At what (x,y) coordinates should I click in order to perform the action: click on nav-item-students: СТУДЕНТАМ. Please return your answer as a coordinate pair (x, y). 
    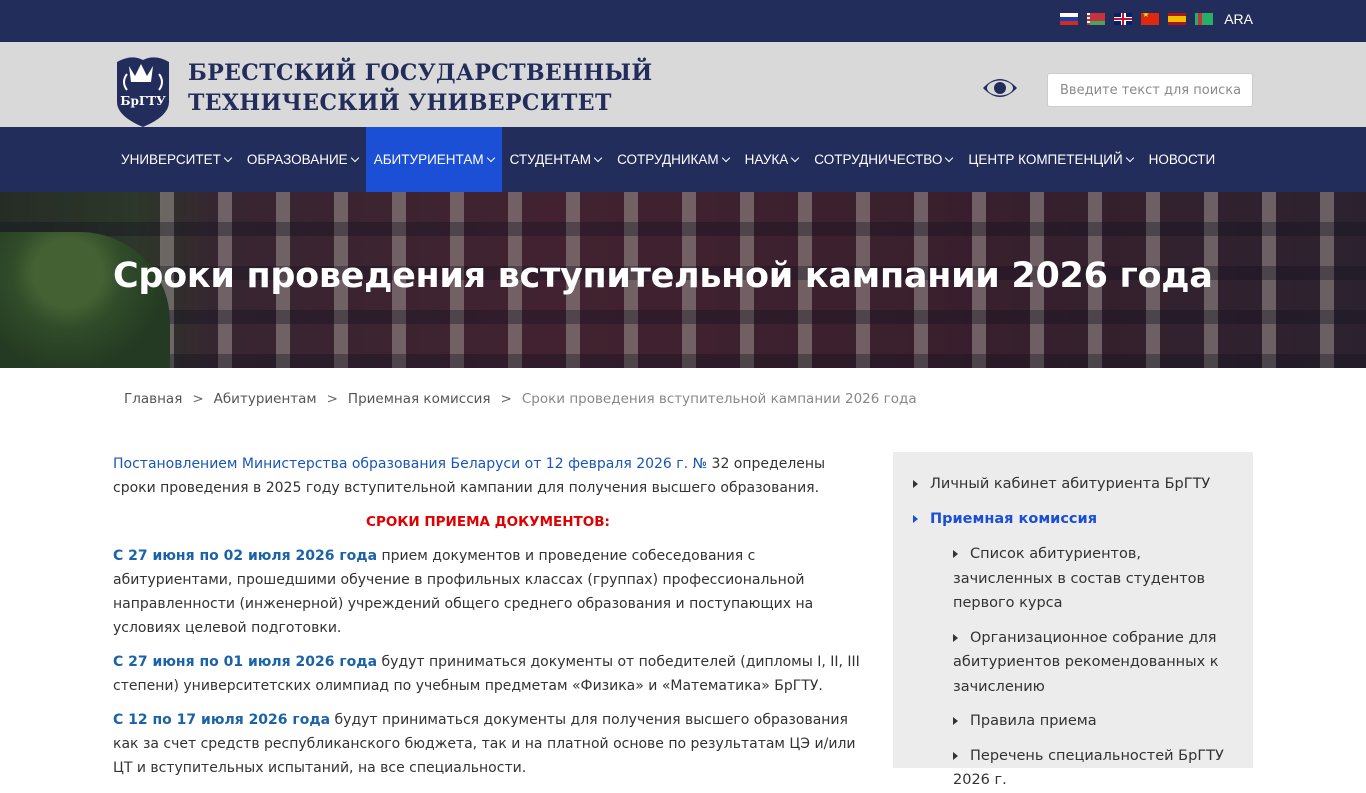
    Looking at the image, I should click on (555, 159).